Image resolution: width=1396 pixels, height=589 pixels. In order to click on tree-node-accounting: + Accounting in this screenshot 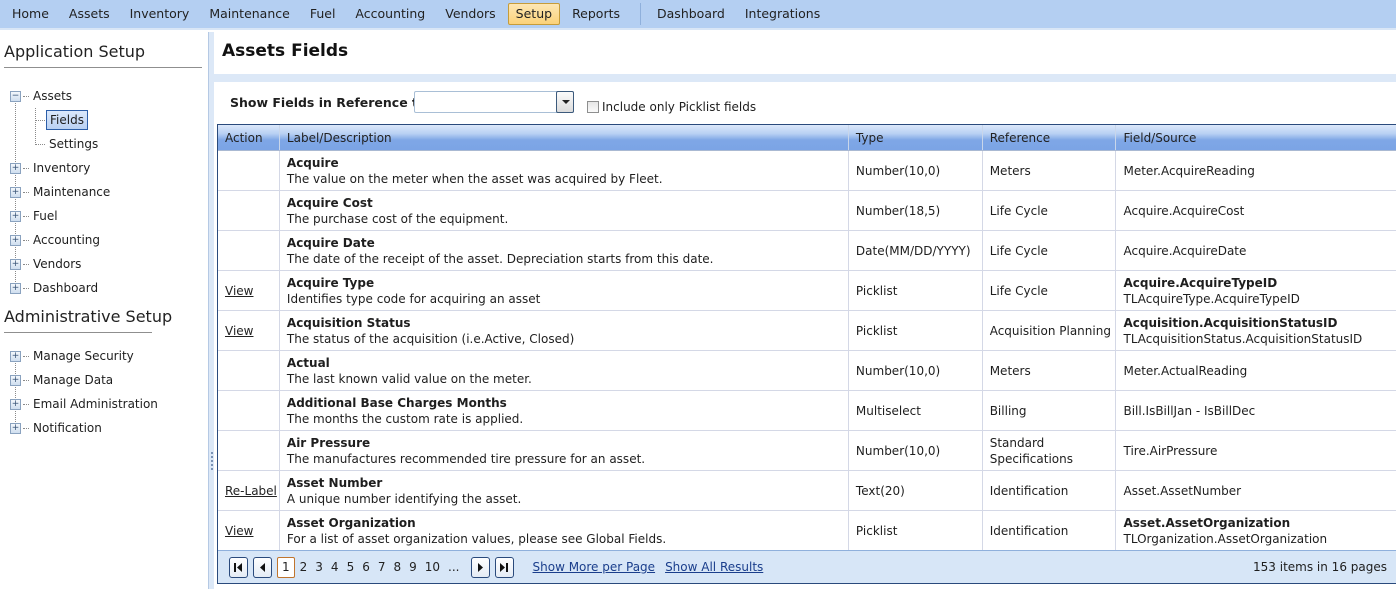, I will do `click(55, 240)`.